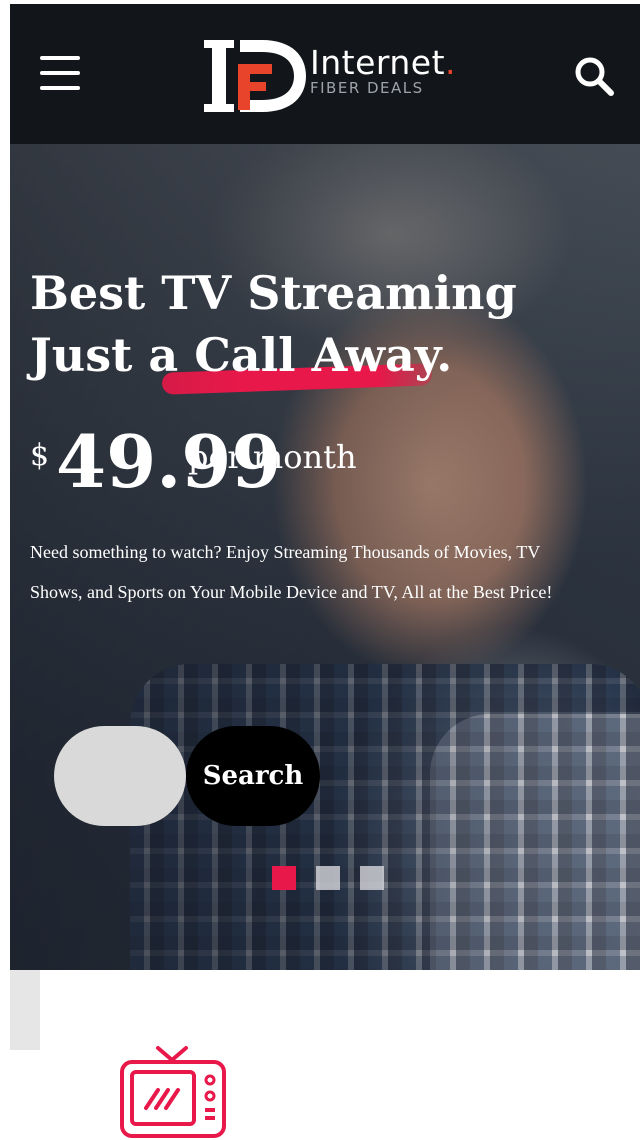  I want to click on hero-title-line-2: Just a Call Away., so click(241, 355).